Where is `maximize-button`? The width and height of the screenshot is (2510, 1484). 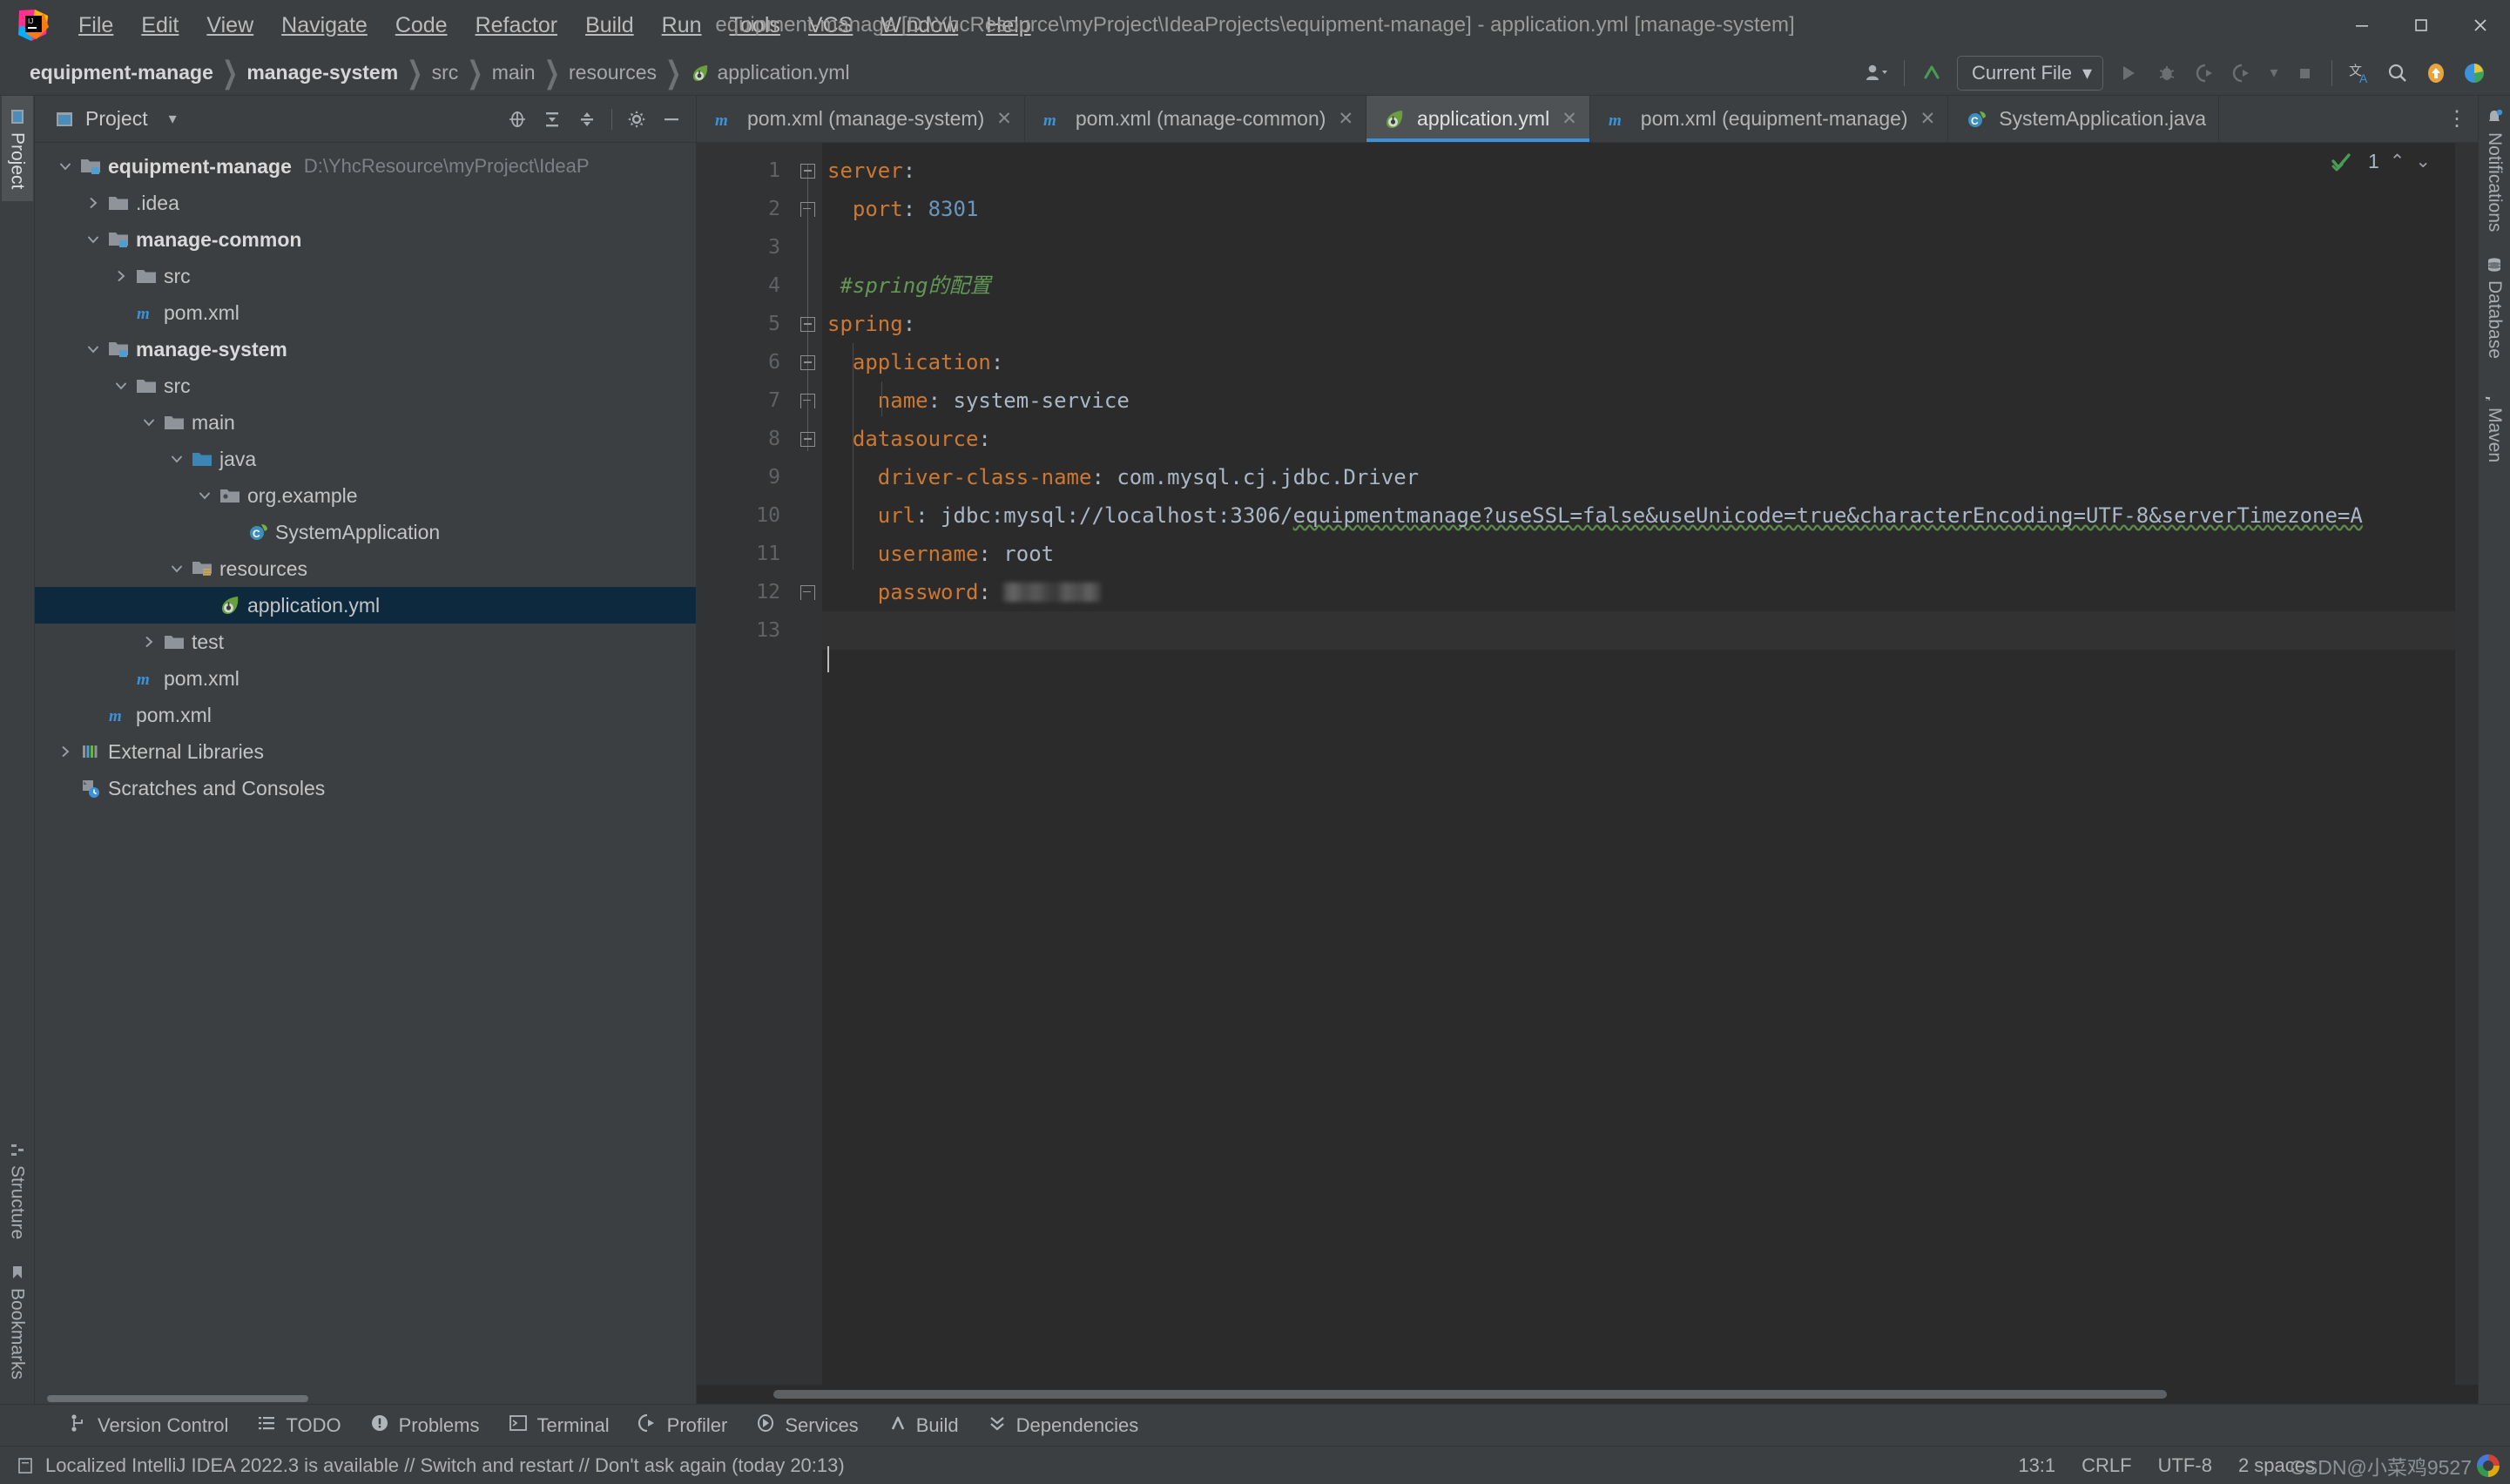
maximize-button is located at coordinates (2422, 26).